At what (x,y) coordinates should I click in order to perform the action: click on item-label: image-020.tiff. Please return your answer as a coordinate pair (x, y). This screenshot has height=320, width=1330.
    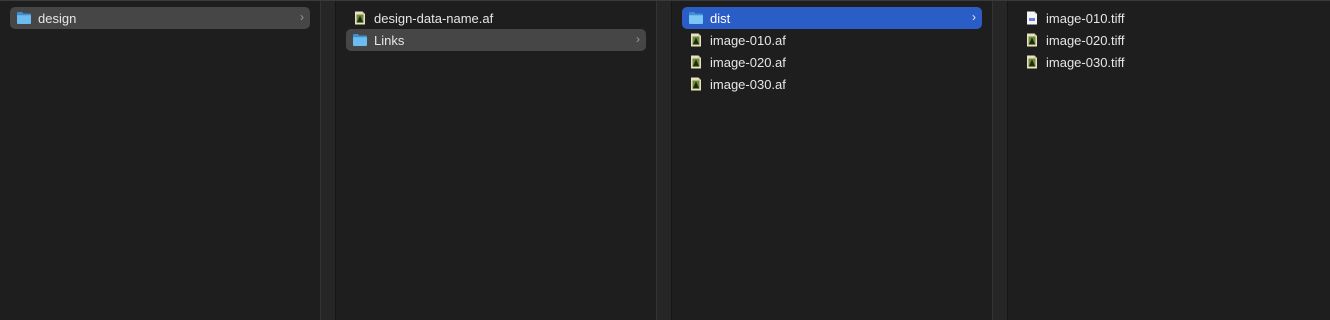
    Looking at the image, I should click on (1085, 40).